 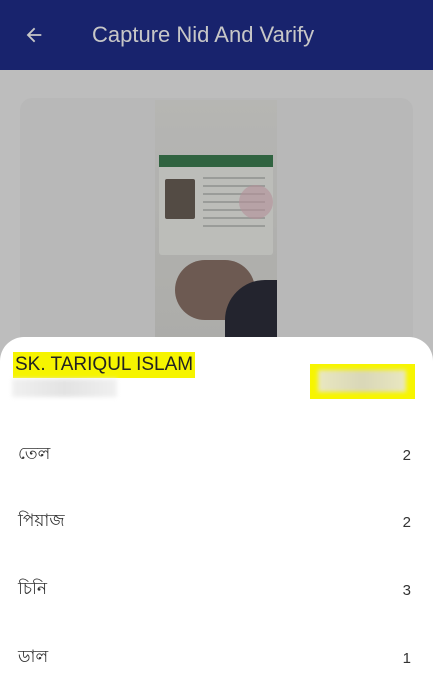 What do you see at coordinates (216, 590) in the screenshot?
I see `list-item: চিনি 3` at bounding box center [216, 590].